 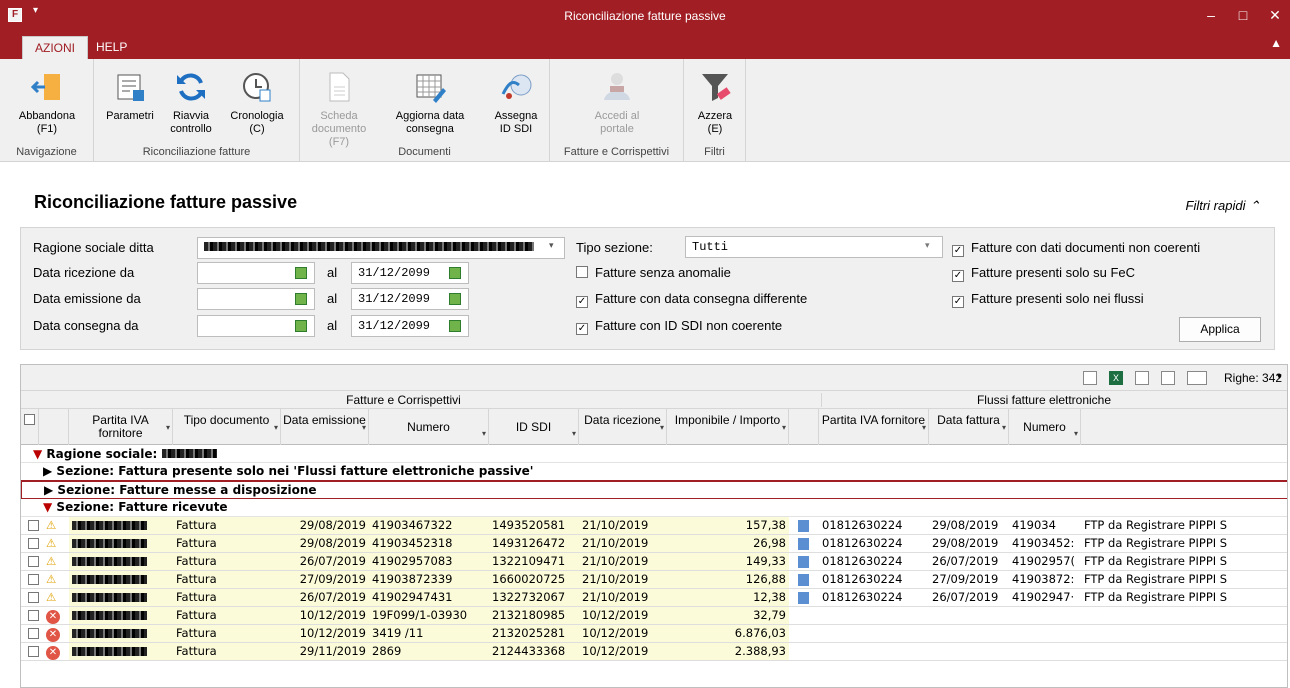 I want to click on cell-idsdi: 1322109471, so click(x=534, y=561).